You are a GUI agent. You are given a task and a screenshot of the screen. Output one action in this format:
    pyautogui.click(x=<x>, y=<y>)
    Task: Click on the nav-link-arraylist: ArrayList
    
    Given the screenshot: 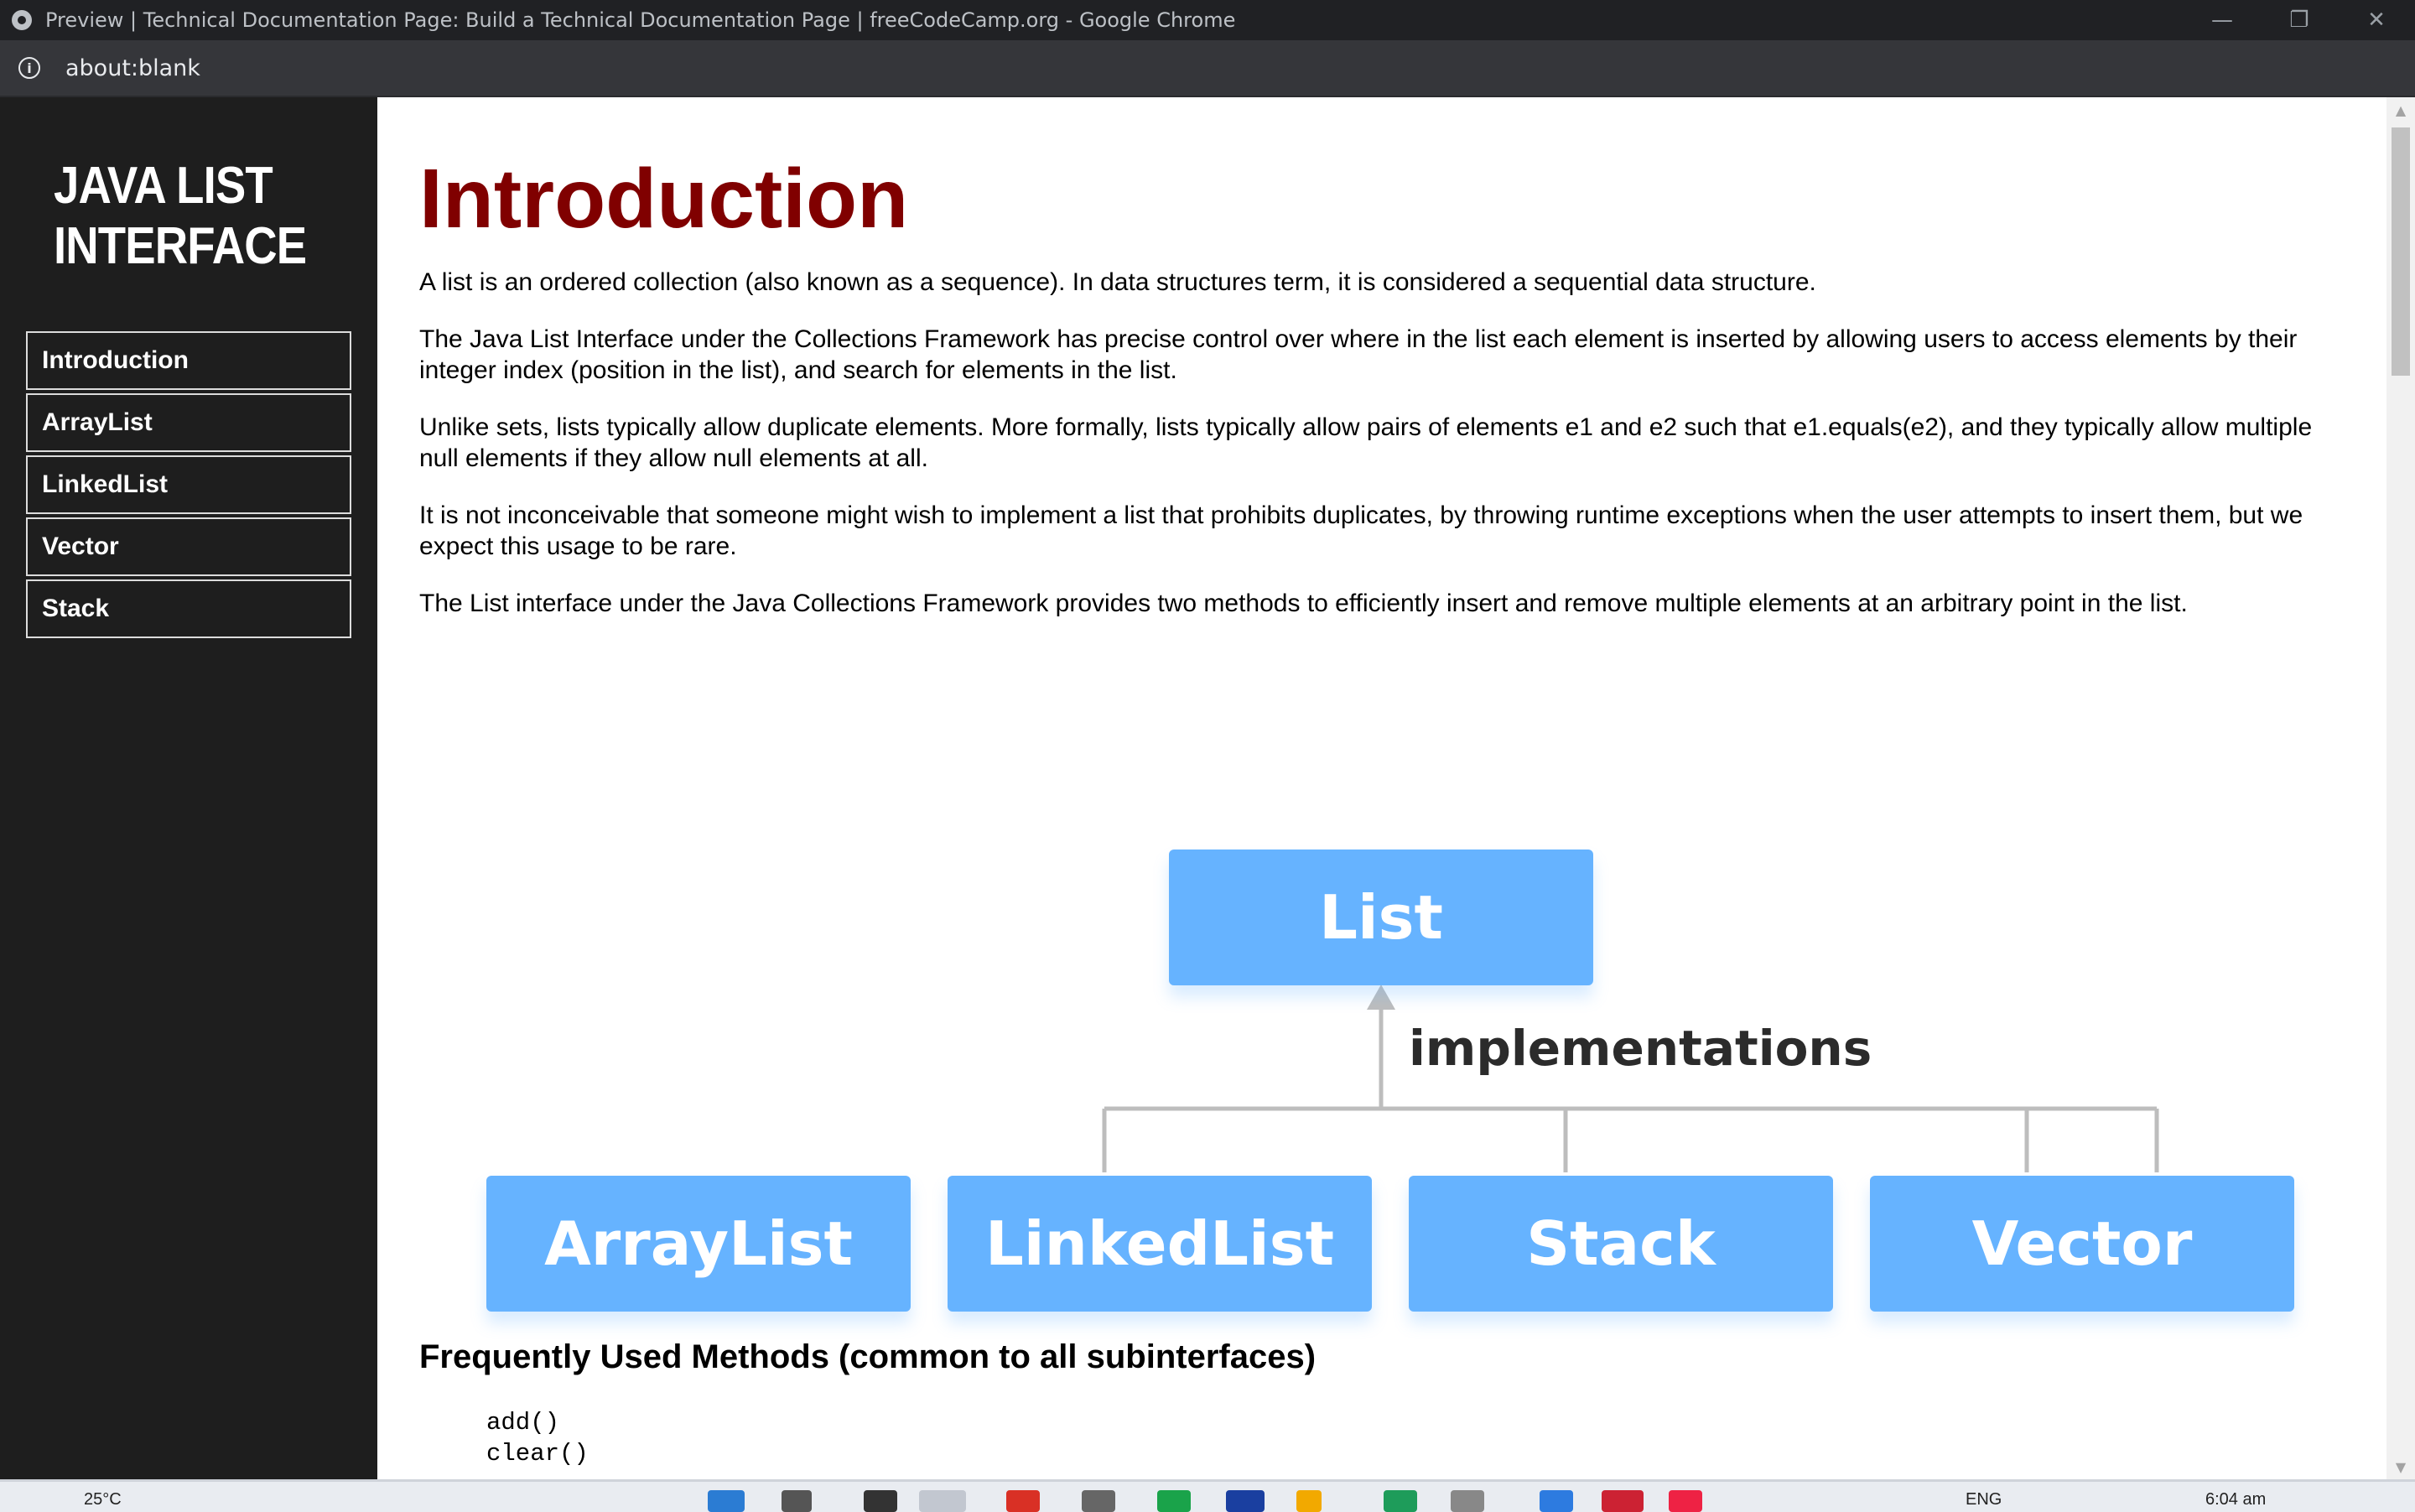 What is the action you would take?
    pyautogui.click(x=188, y=422)
    